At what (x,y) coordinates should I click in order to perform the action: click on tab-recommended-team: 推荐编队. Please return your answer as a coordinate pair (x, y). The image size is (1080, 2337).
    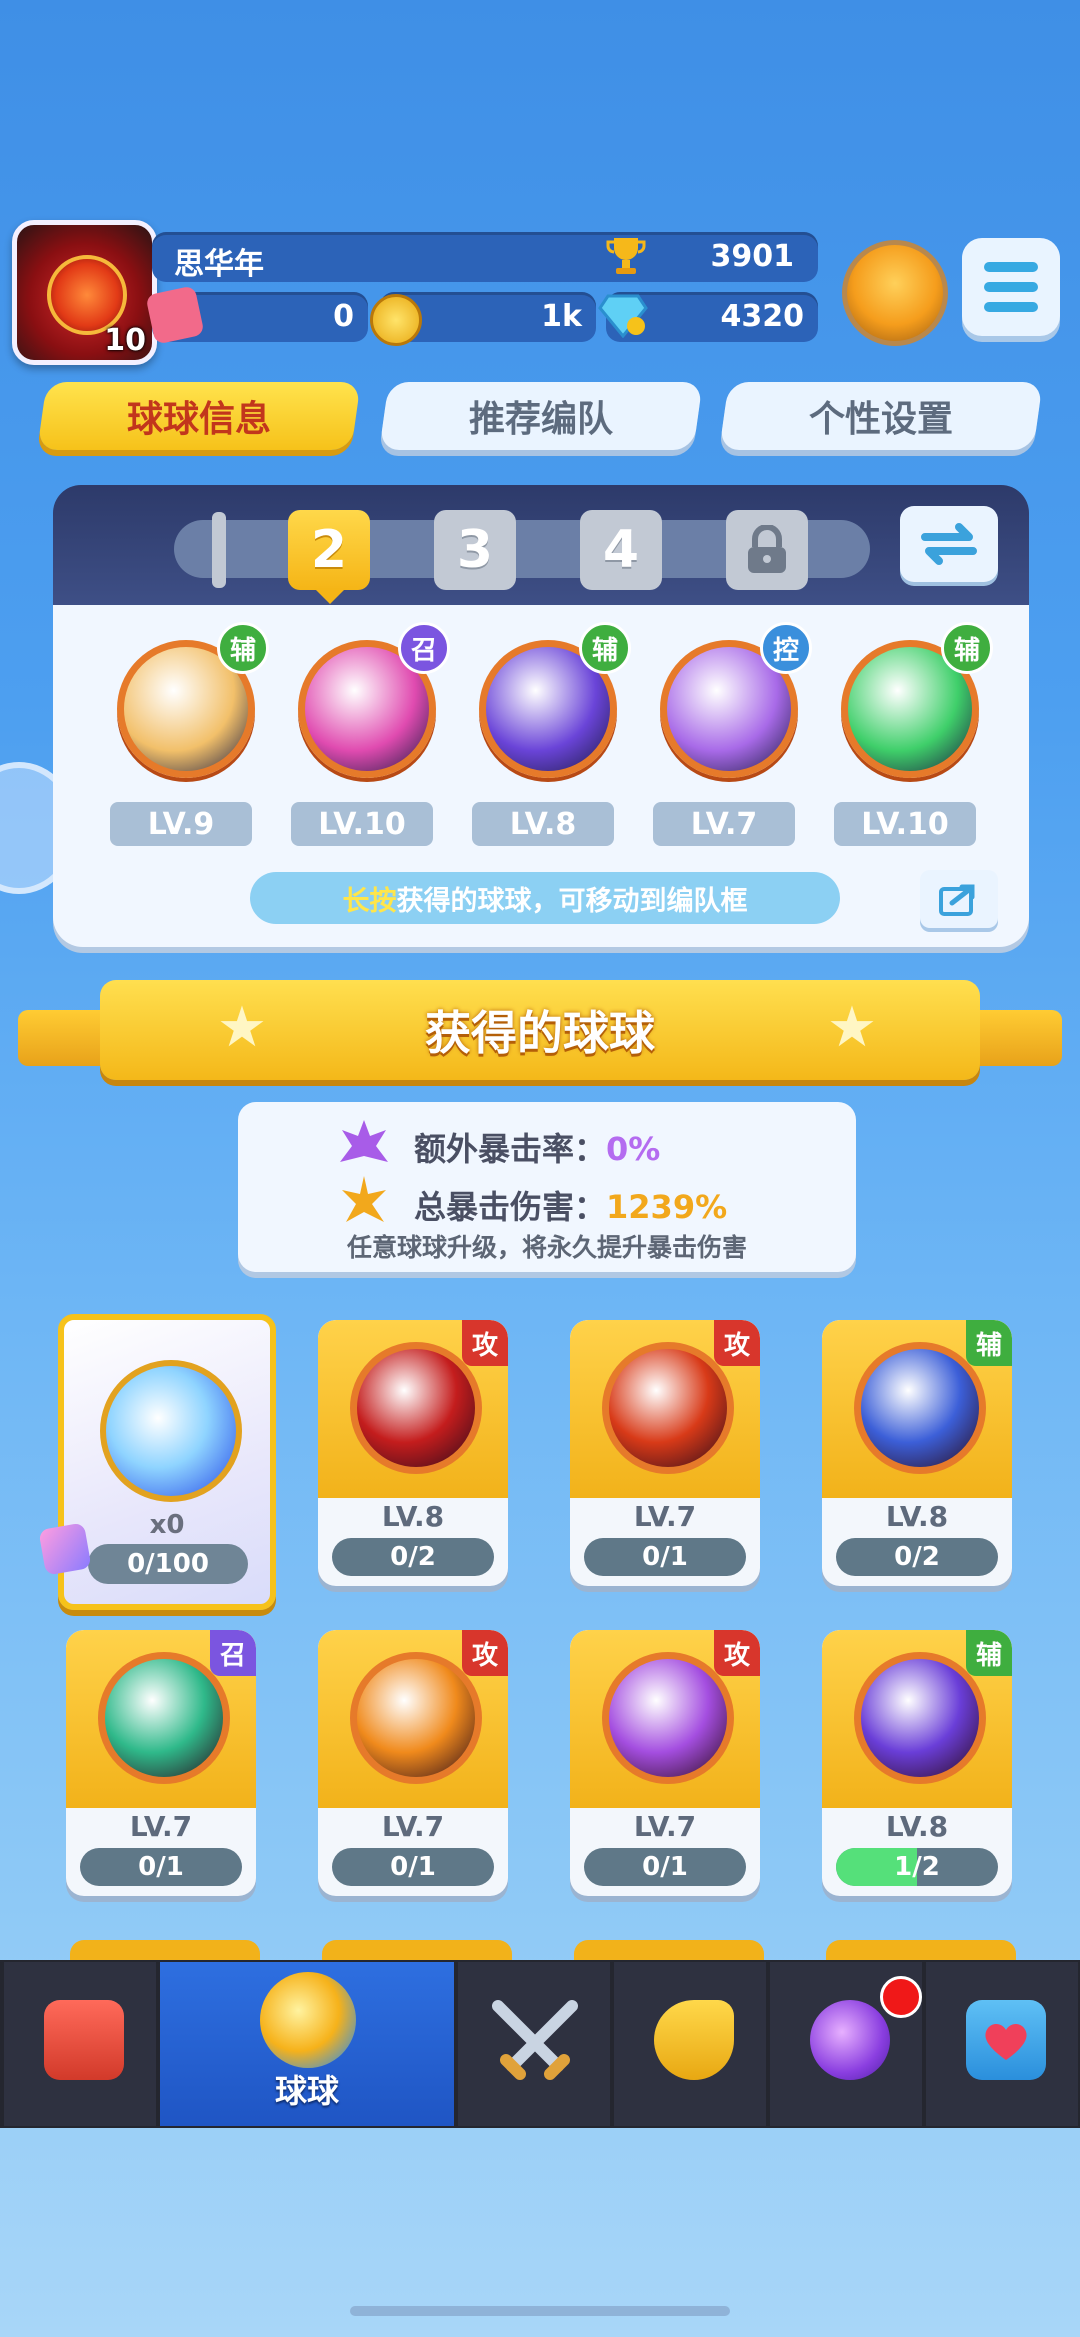
    Looking at the image, I should click on (541, 416).